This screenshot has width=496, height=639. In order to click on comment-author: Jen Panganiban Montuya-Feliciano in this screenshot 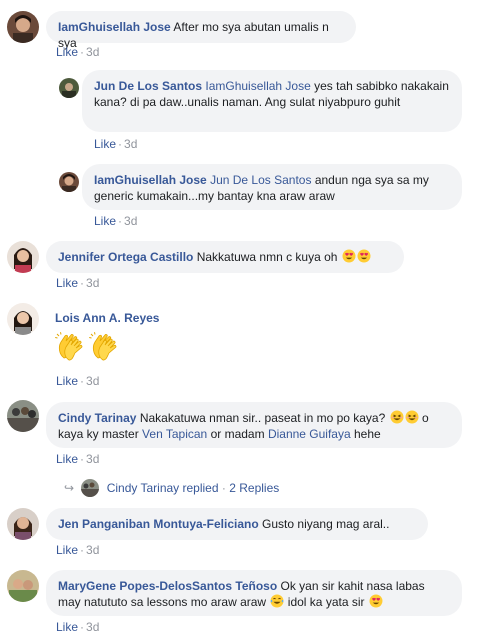, I will do `click(158, 524)`.